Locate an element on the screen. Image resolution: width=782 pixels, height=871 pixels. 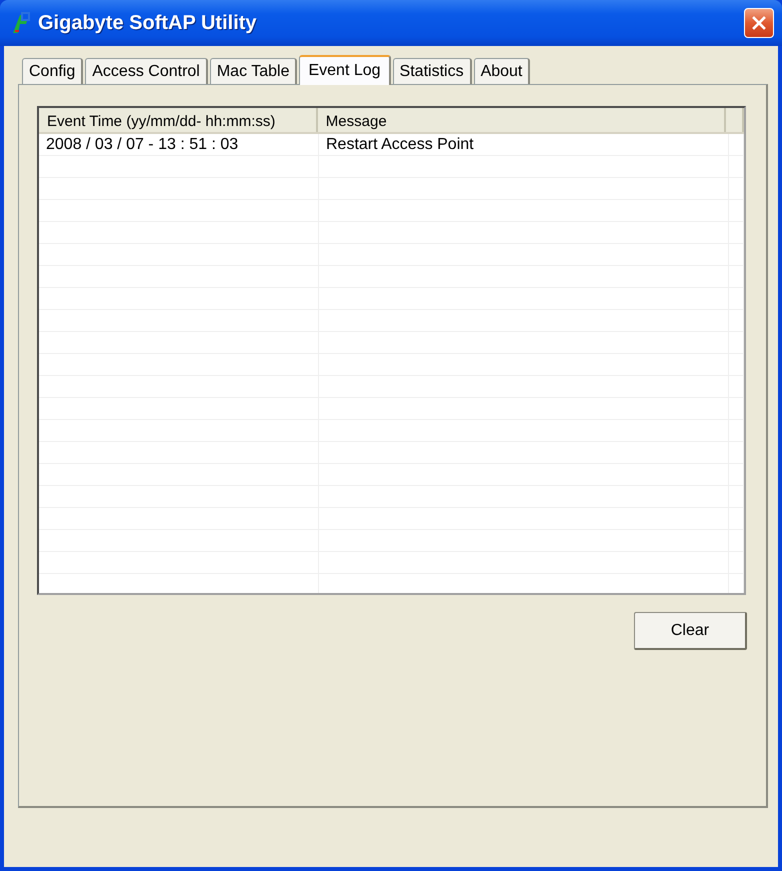
close-icon is located at coordinates (759, 23).